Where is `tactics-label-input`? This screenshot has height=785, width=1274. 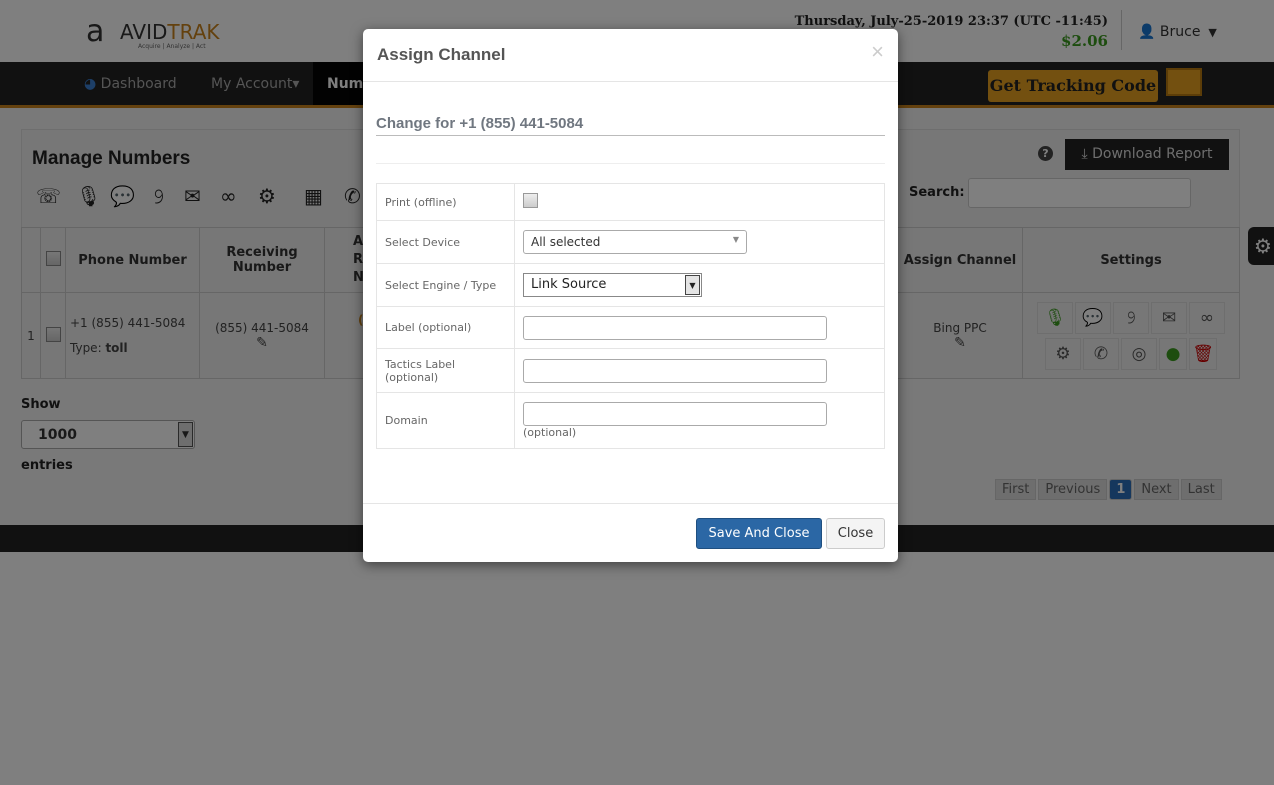
tactics-label-input is located at coordinates (675, 370).